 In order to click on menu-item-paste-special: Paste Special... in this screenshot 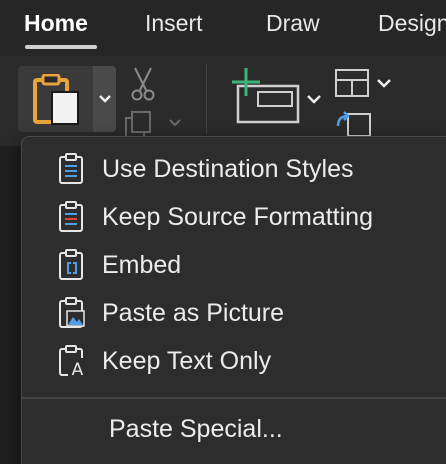, I will do `click(196, 433)`.